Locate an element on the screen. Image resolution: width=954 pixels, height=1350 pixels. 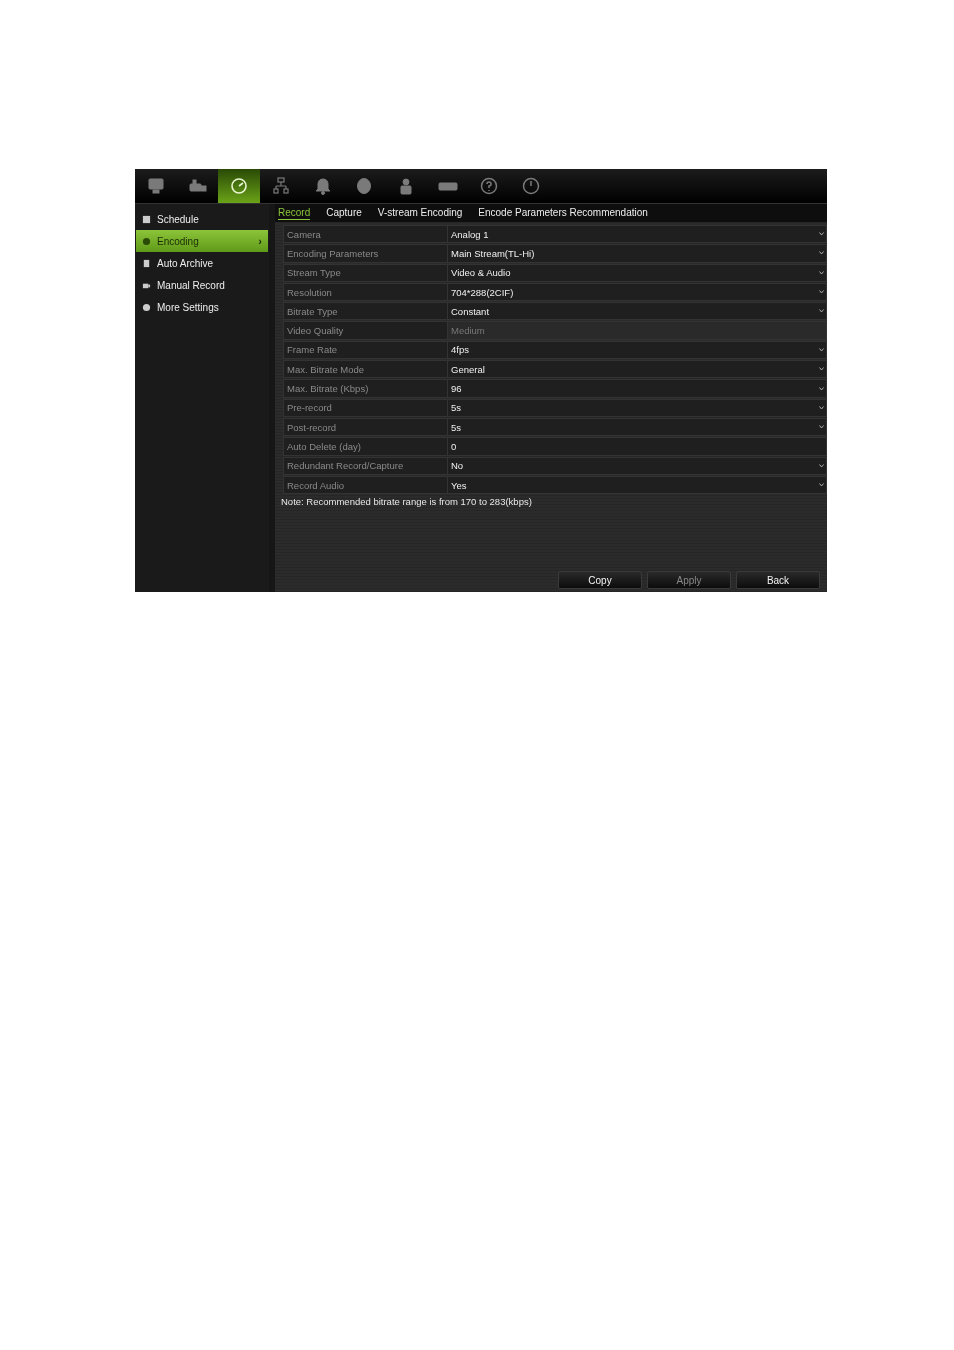
sidebar-item: Encoding › is located at coordinates (202, 241).